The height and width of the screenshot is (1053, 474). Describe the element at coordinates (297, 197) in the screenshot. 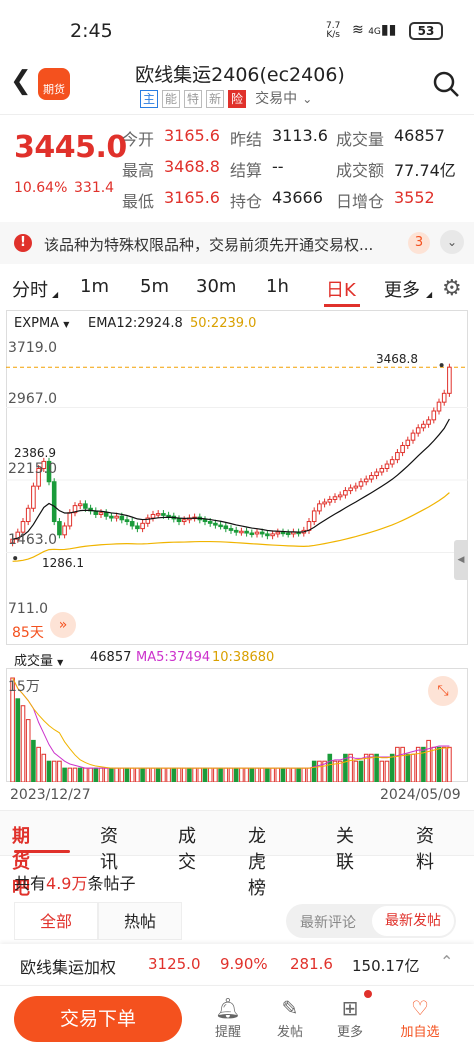

I see `quote-value: 43666` at that location.